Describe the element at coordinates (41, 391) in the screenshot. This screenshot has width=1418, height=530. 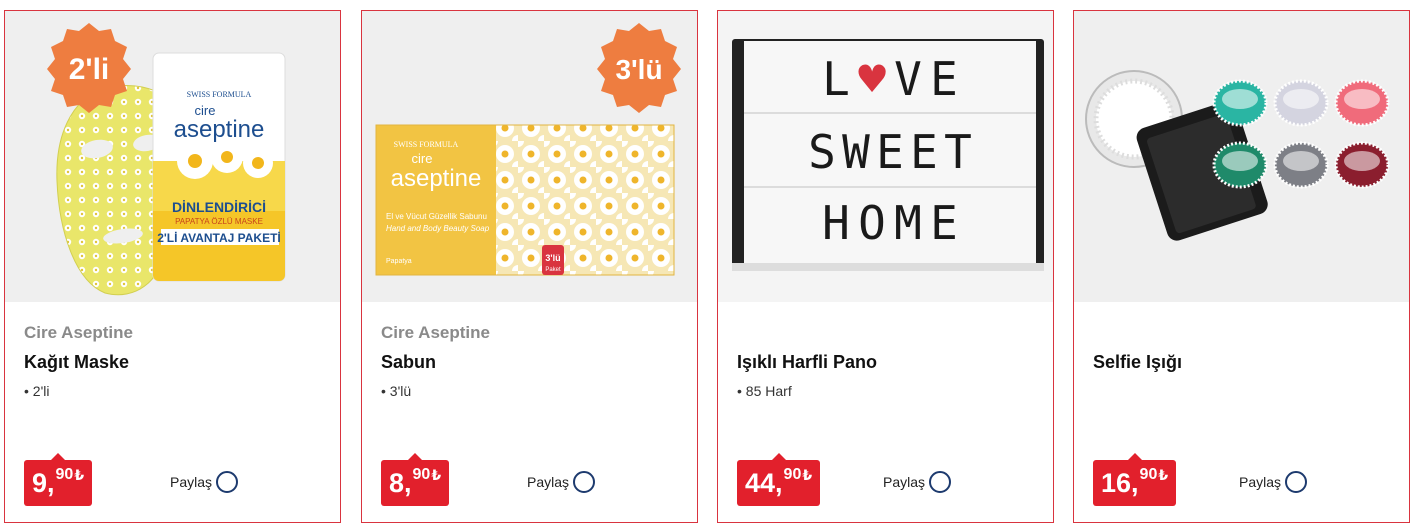
I see `product-feature-text: 2'li` at that location.